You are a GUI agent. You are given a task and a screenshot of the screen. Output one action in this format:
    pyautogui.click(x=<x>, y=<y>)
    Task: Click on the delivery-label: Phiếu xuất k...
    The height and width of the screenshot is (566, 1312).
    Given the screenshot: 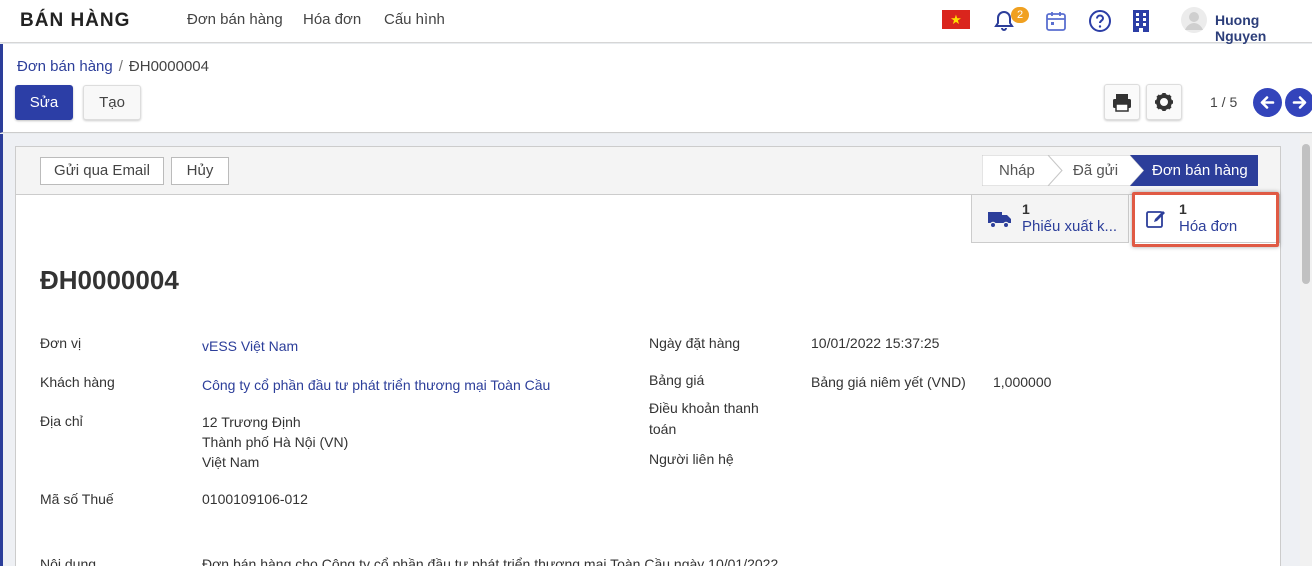 What is the action you would take?
    pyautogui.click(x=1070, y=226)
    